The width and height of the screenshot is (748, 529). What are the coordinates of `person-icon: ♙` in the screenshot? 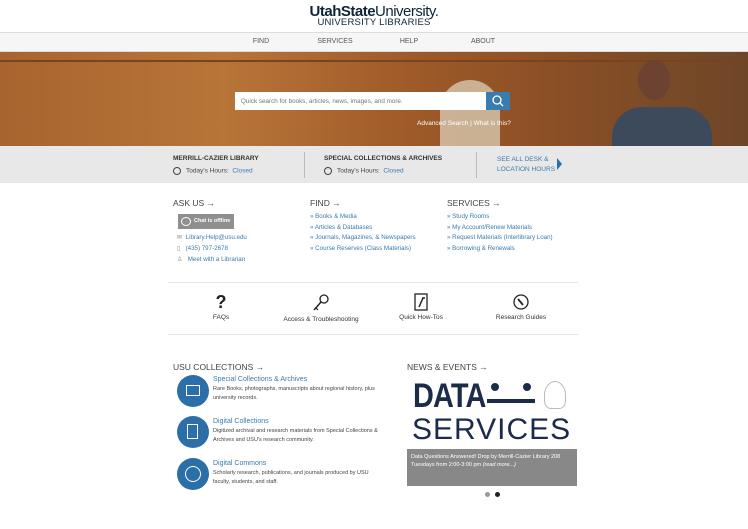 It's located at (180, 259).